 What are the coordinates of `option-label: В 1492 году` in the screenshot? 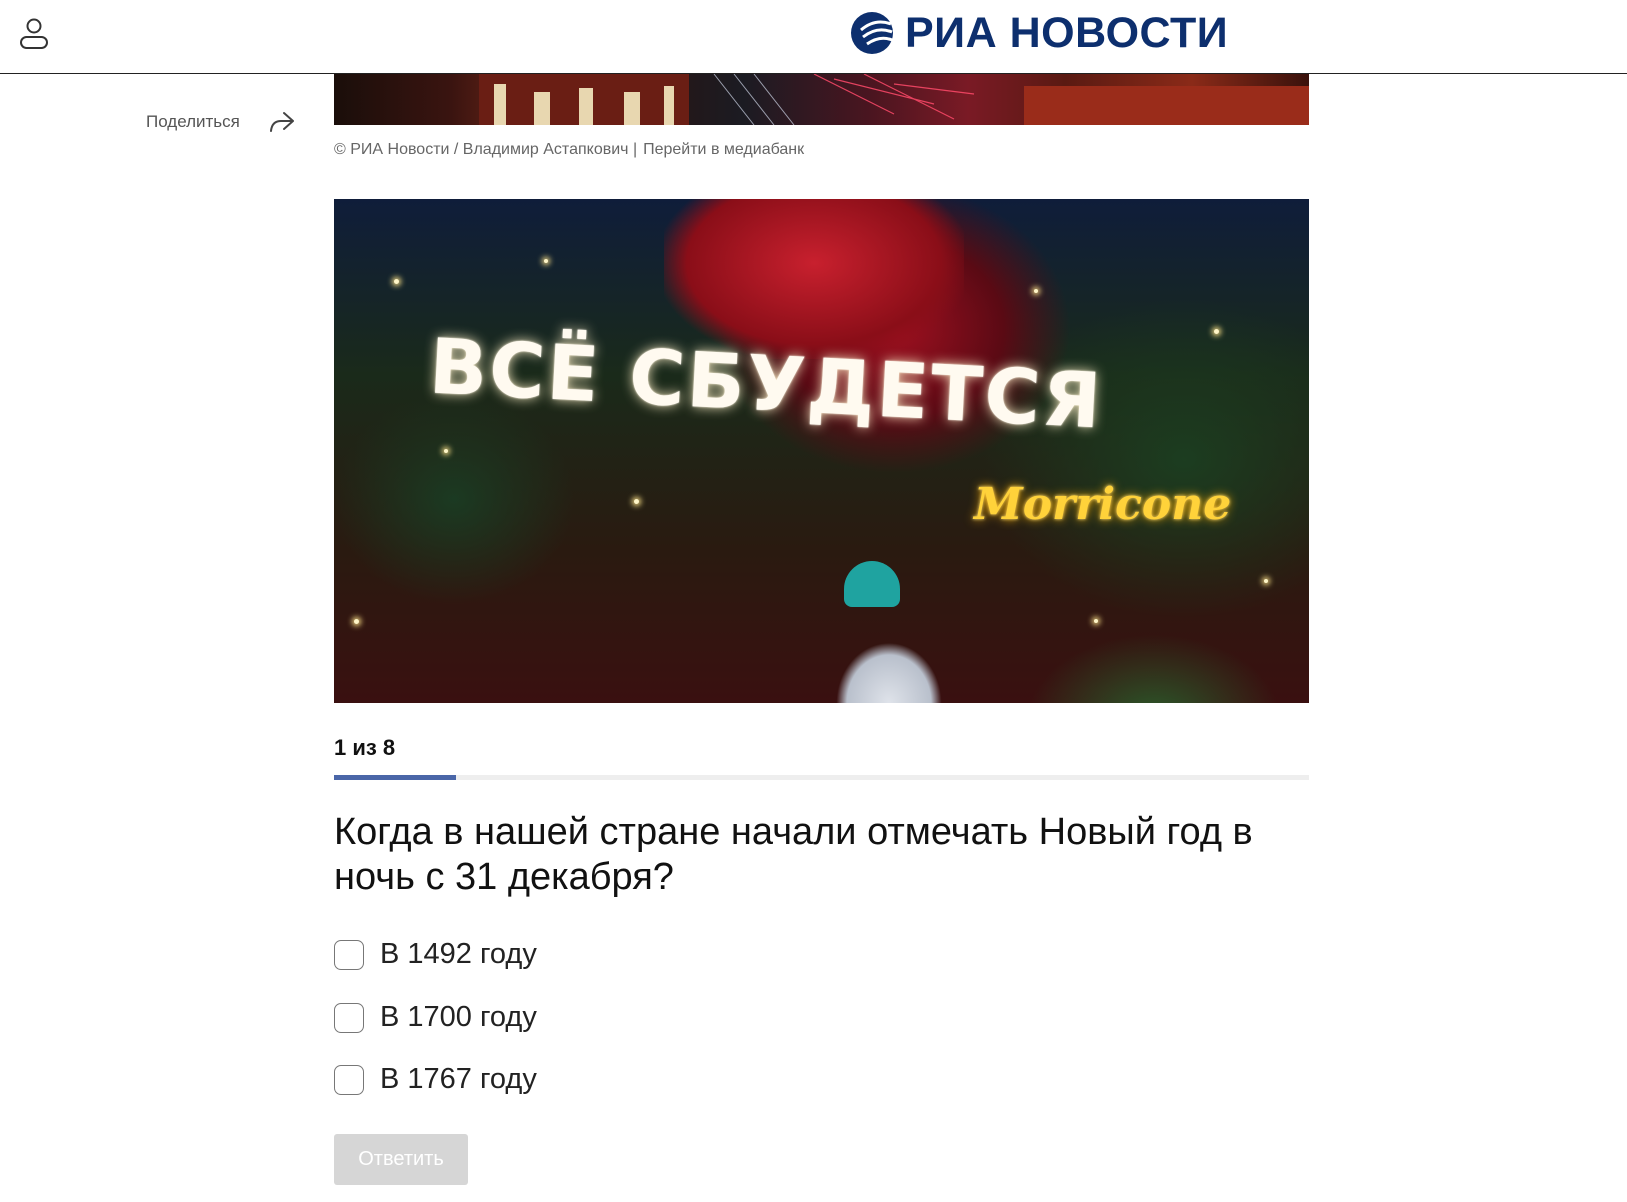 It's located at (458, 954).